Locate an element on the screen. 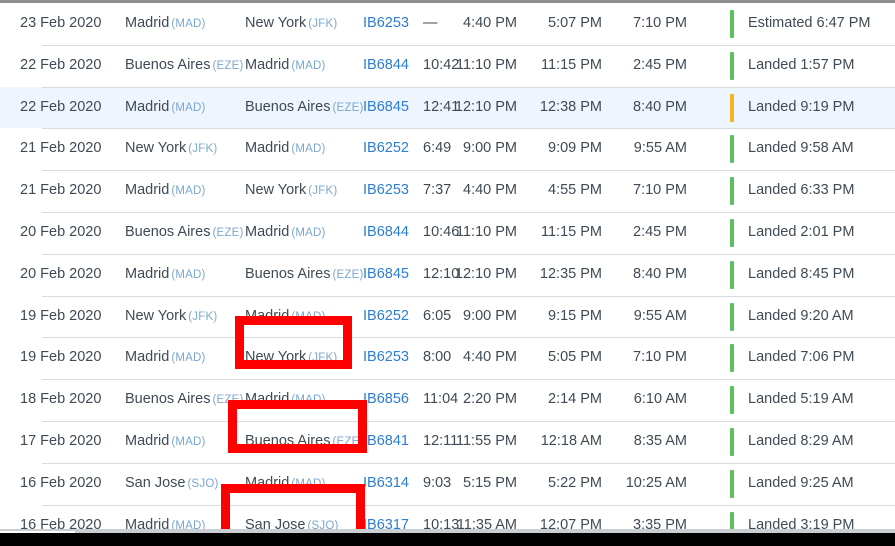  cell-origin-code: (JFK) is located at coordinates (203, 316).